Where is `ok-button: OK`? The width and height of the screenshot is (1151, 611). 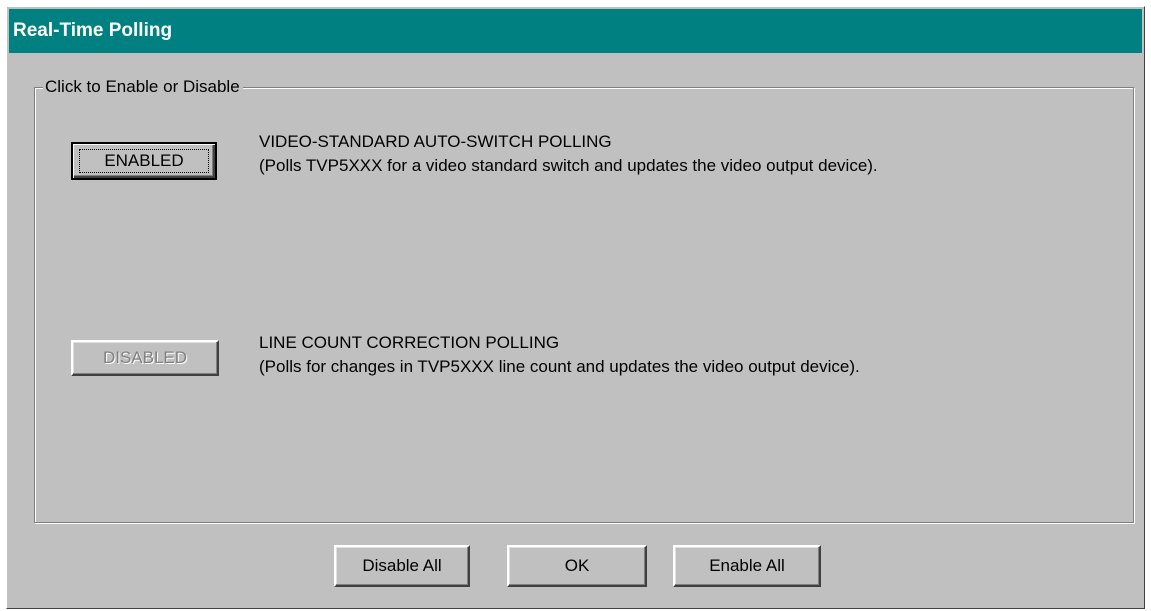
ok-button: OK is located at coordinates (577, 566).